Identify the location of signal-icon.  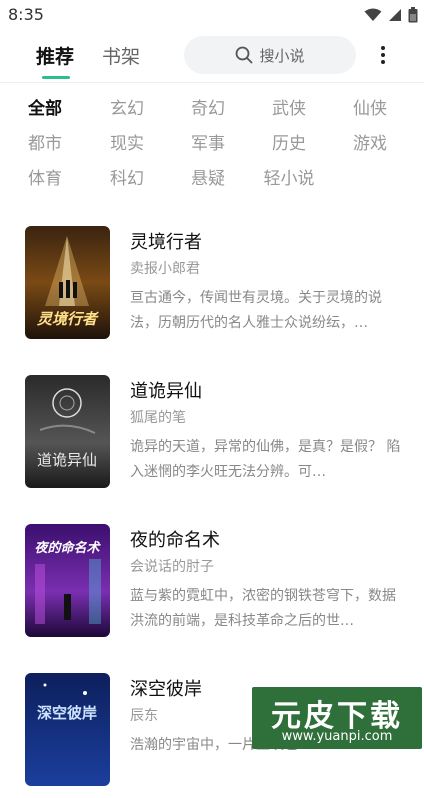
(395, 15).